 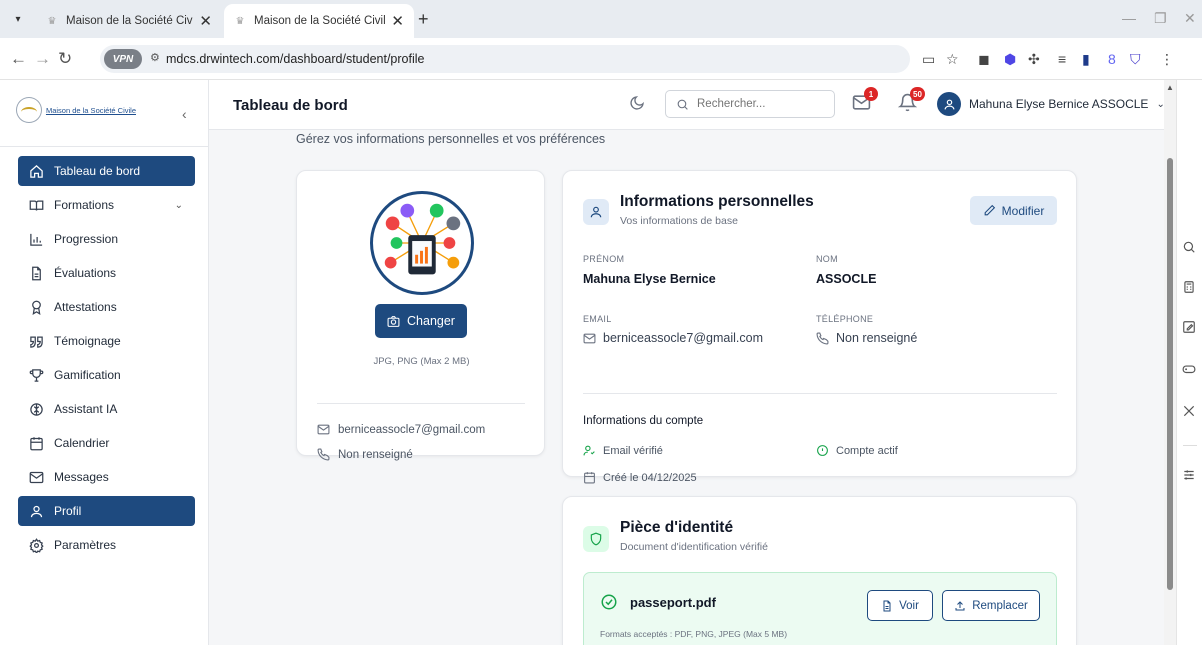 I want to click on customize-sliders-icon, so click(x=1189, y=475).